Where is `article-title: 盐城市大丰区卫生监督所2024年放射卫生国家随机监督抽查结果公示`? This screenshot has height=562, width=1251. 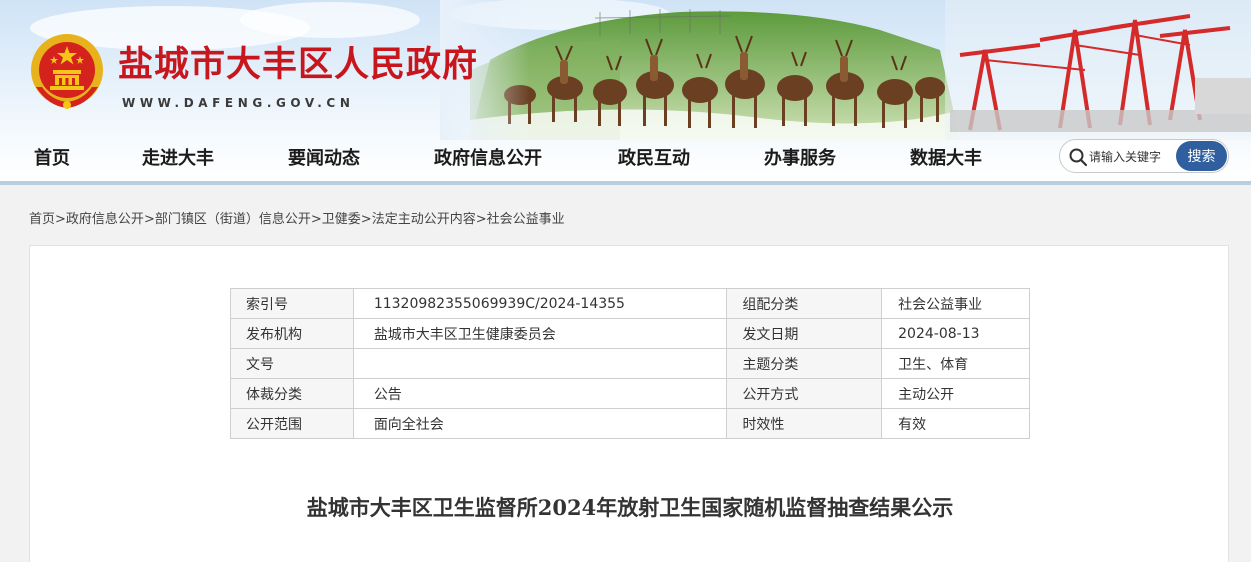
article-title: 盐城市大丰区卫生监督所2024年放射卫生国家随机监督抽查结果公示 is located at coordinates (630, 507).